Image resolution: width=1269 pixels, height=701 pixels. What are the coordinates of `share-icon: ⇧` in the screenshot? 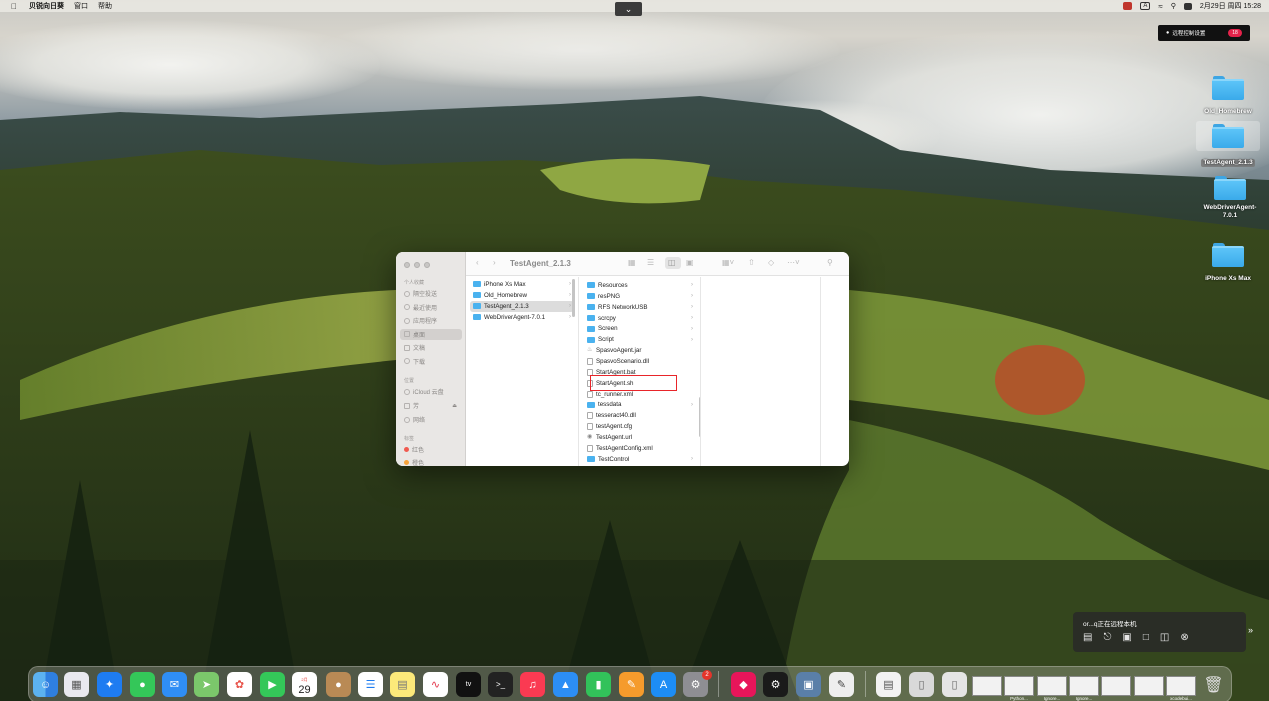 It's located at (751, 262).